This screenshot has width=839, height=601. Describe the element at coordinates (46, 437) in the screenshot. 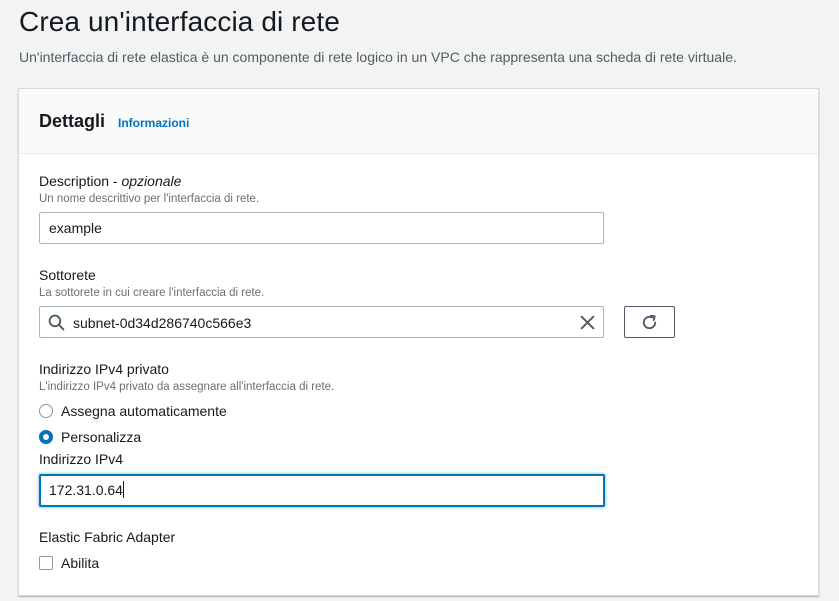

I see `radio-button-selected` at that location.